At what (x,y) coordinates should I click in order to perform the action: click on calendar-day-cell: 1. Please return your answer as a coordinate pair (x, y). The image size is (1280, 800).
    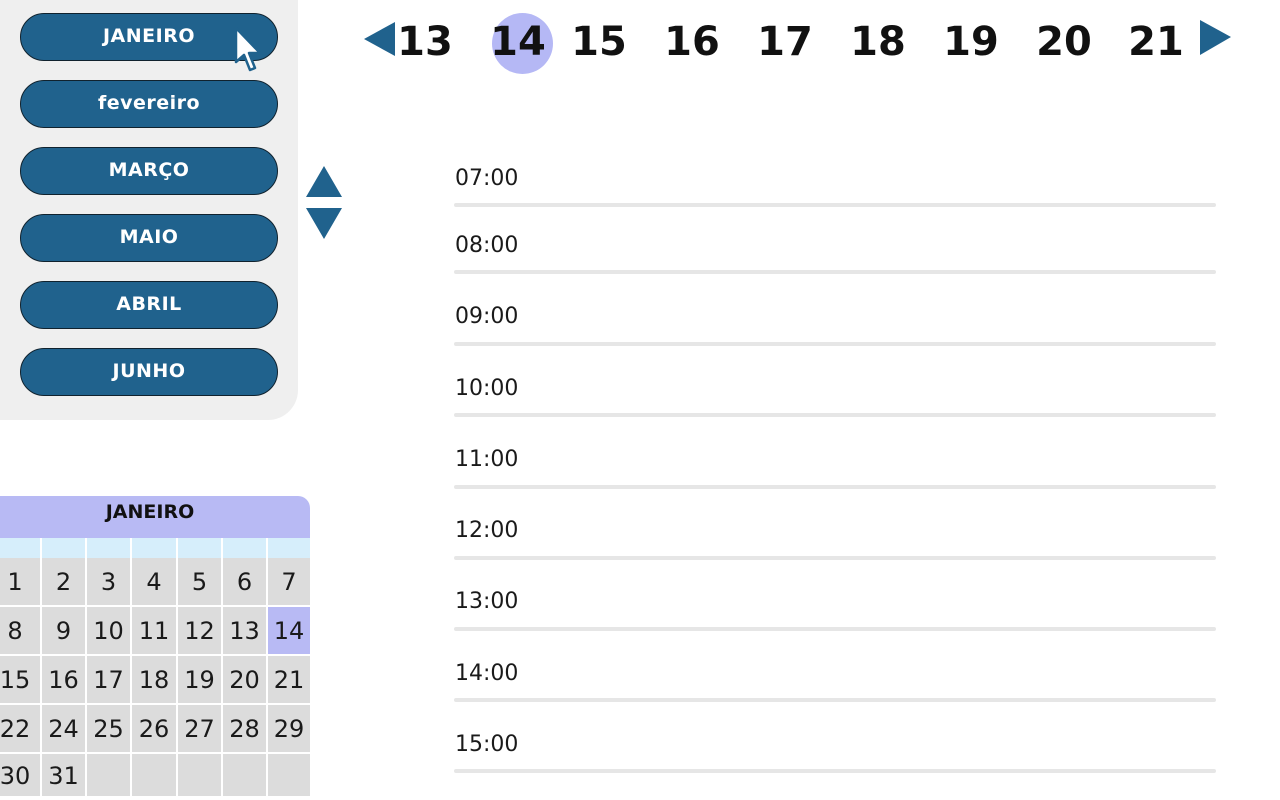
    Looking at the image, I should click on (21, 582).